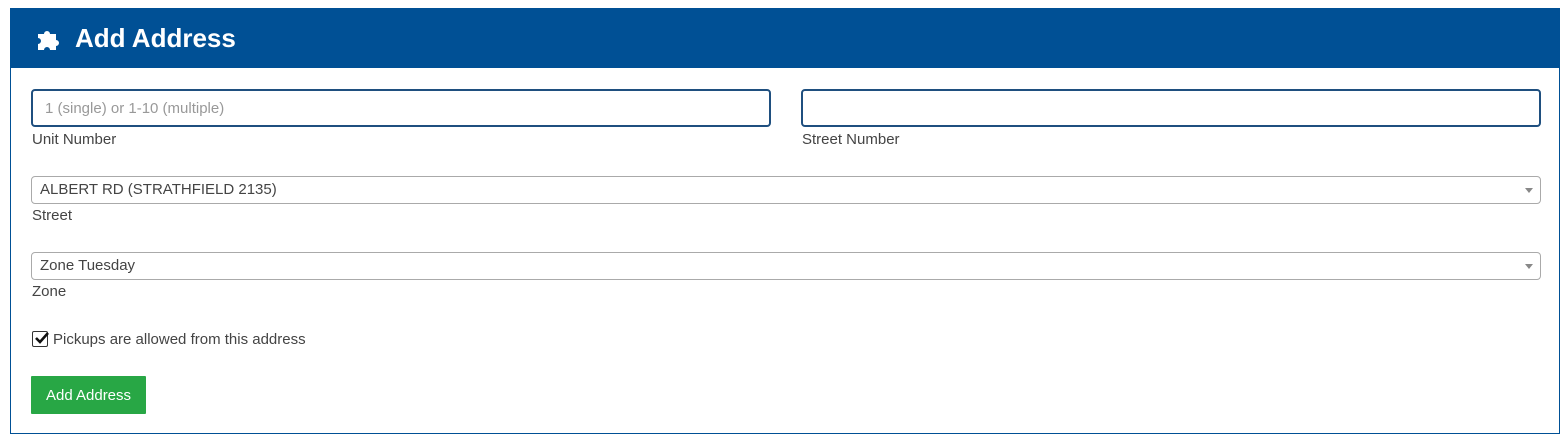  I want to click on zone-select: Zone Tuesday, so click(786, 266).